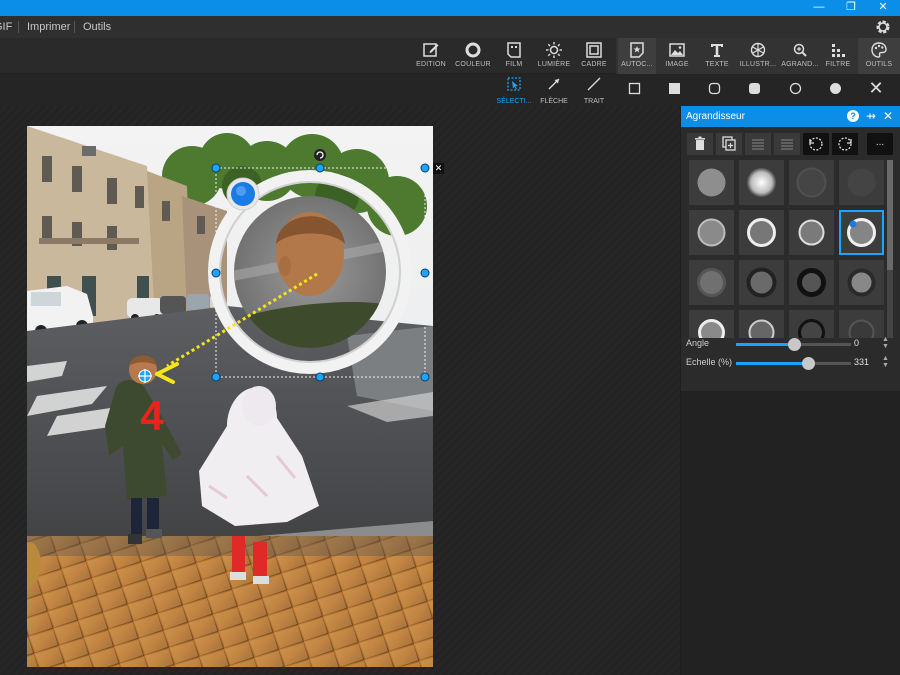 This screenshot has height=675, width=900. What do you see at coordinates (809, 363) in the screenshot?
I see `scale-slider-knob` at bounding box center [809, 363].